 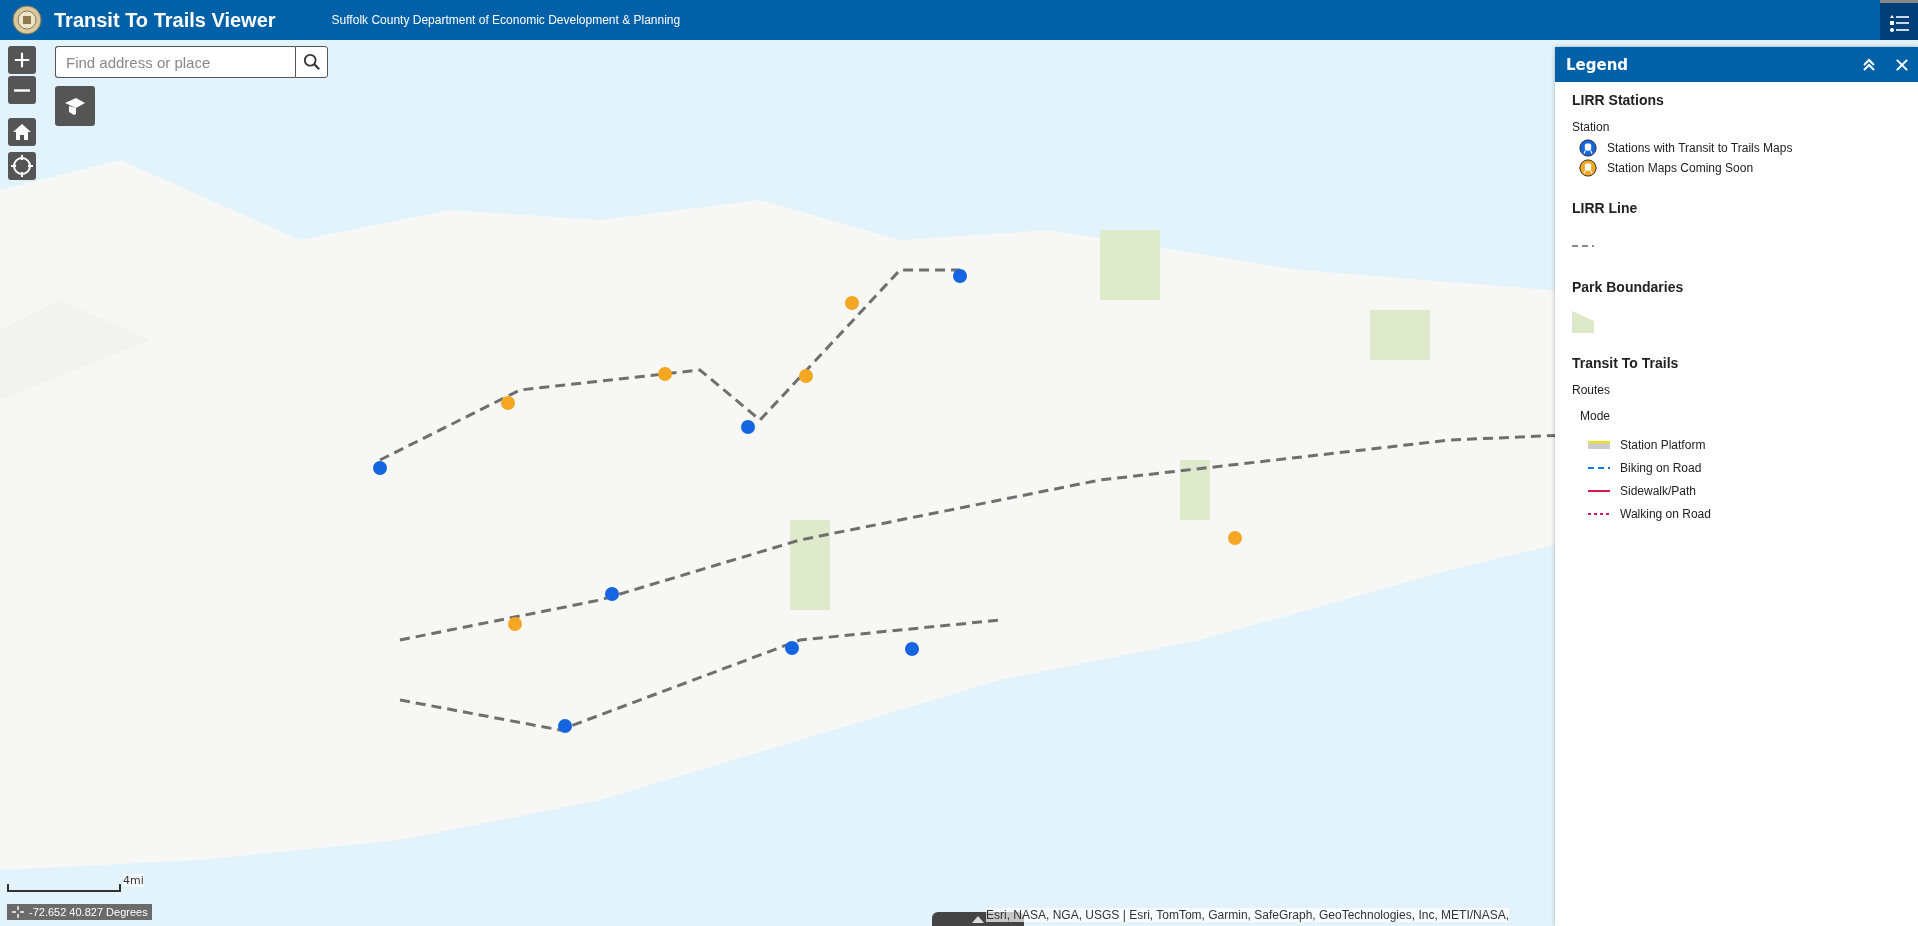 What do you see at coordinates (1680, 168) in the screenshot?
I see `legend-item-label: Station Maps Coming Soon` at bounding box center [1680, 168].